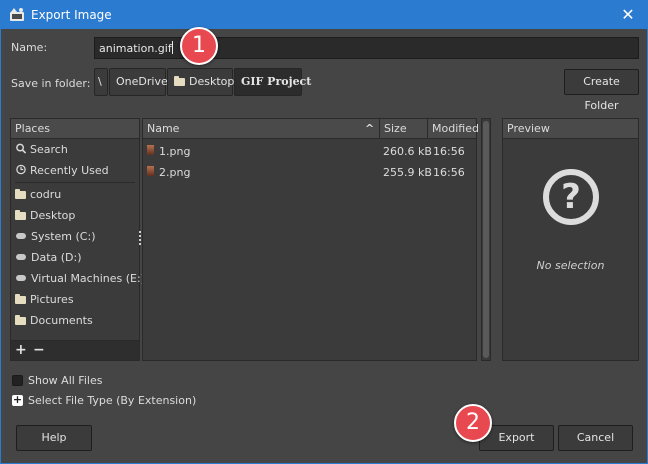 Image resolution: width=648 pixels, height=464 pixels. I want to click on filename-input: animation.gif, so click(366, 48).